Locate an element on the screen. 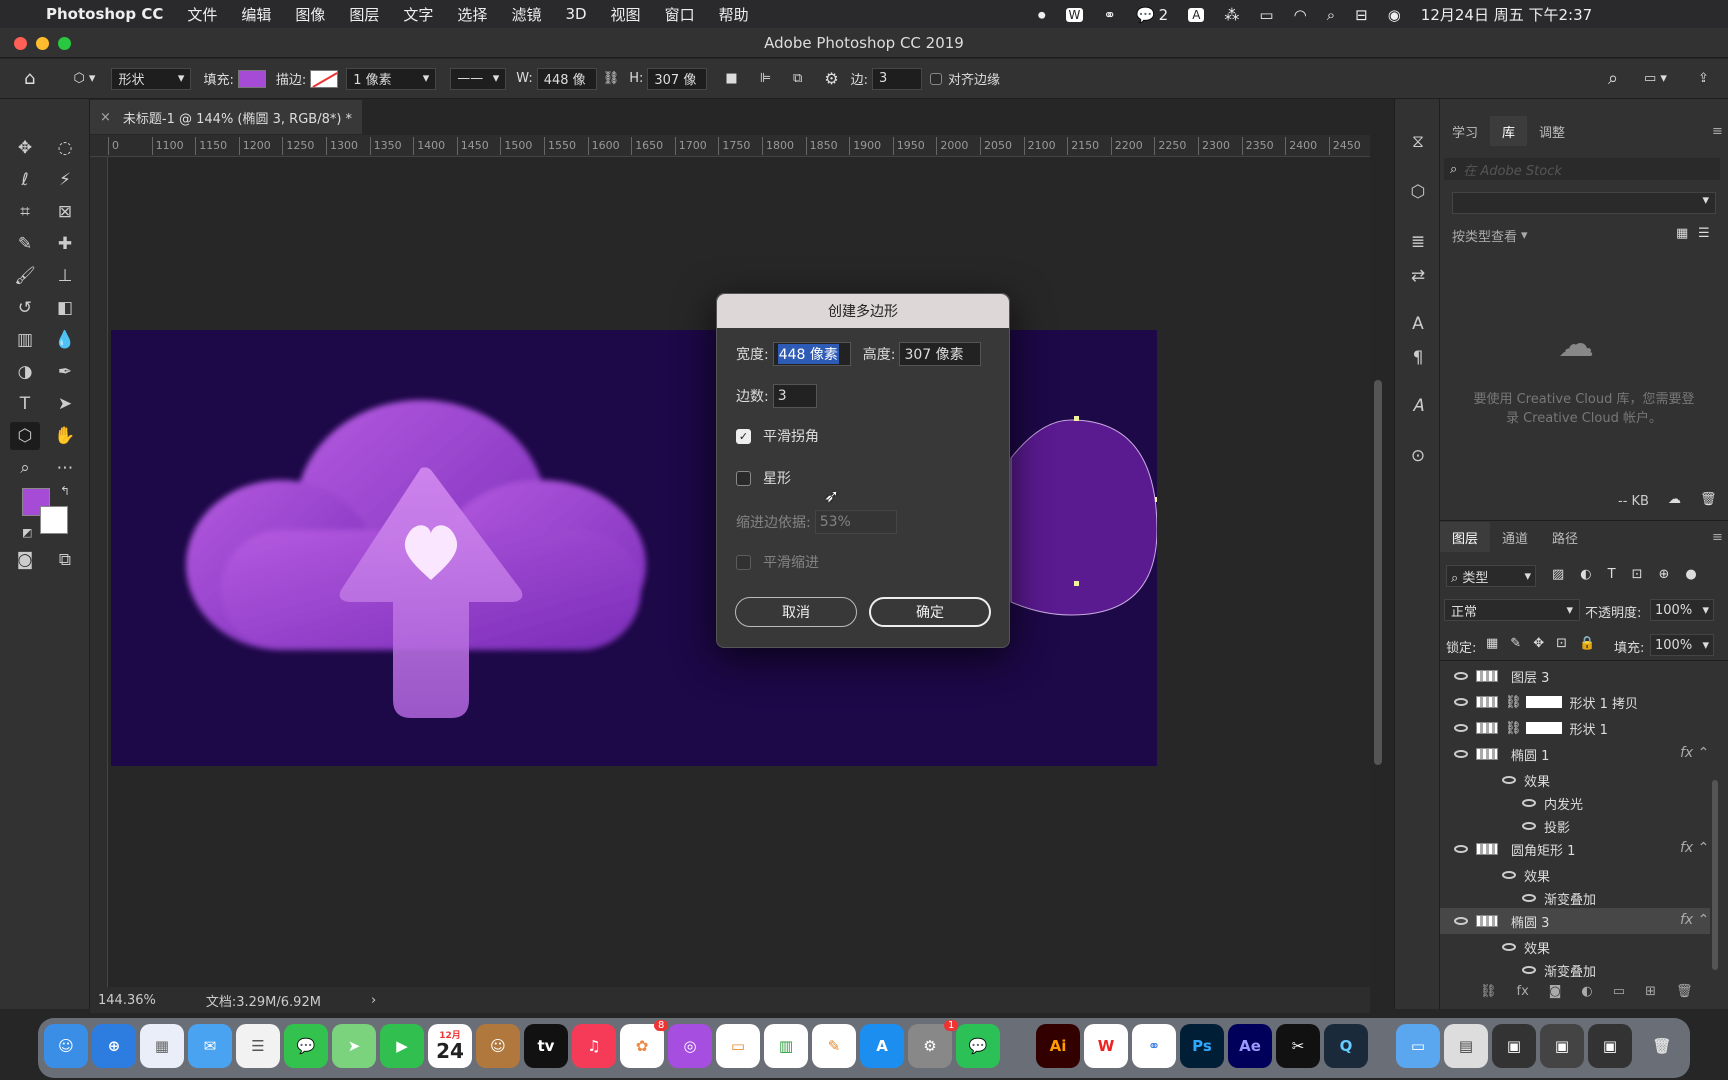 This screenshot has height=1080, width=1728. illustrator-icon: Ai is located at coordinates (1058, 1046).